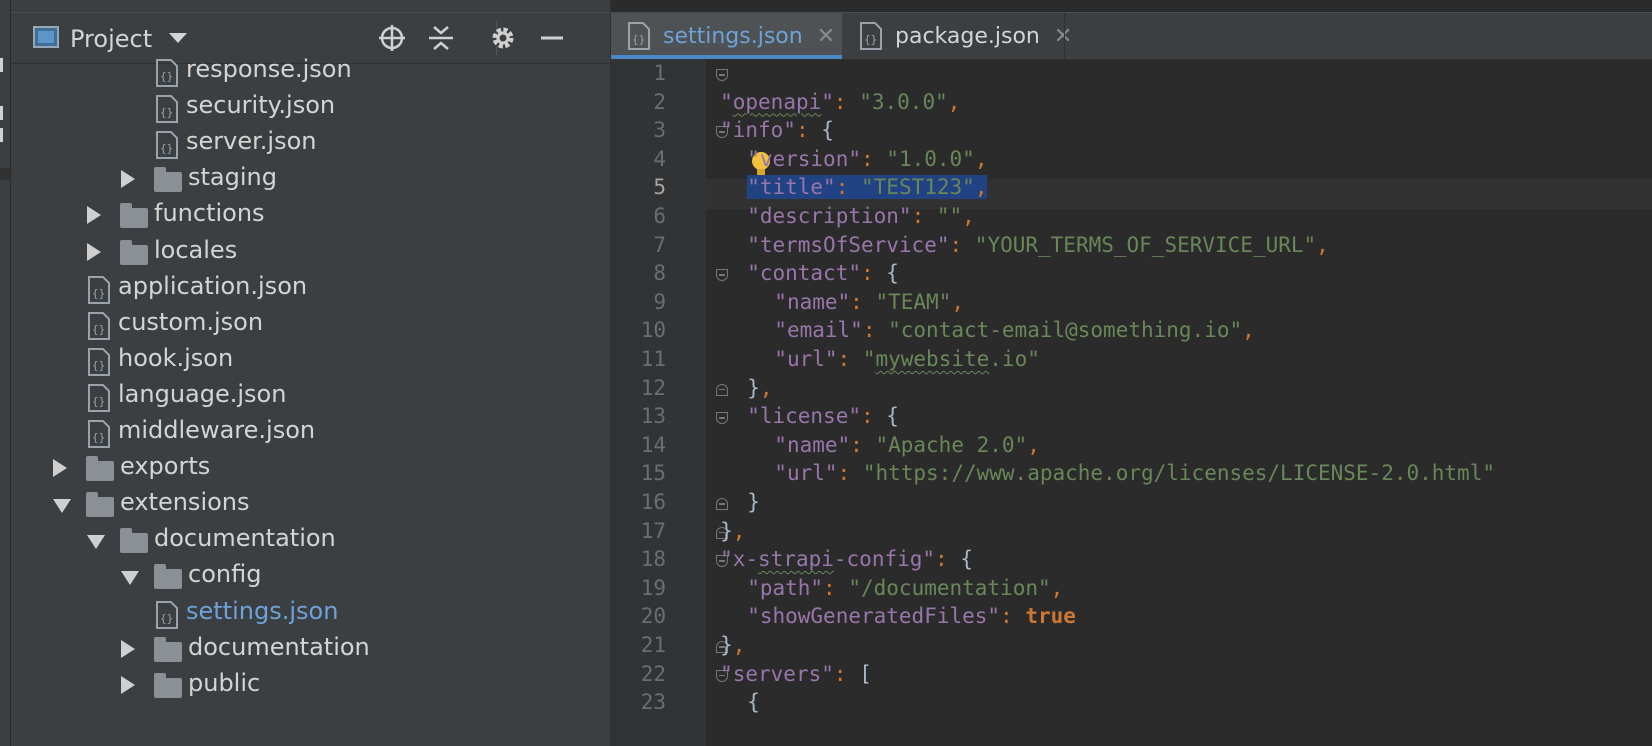  What do you see at coordinates (310, 396) in the screenshot?
I see `tree-file-language: {} language.json` at bounding box center [310, 396].